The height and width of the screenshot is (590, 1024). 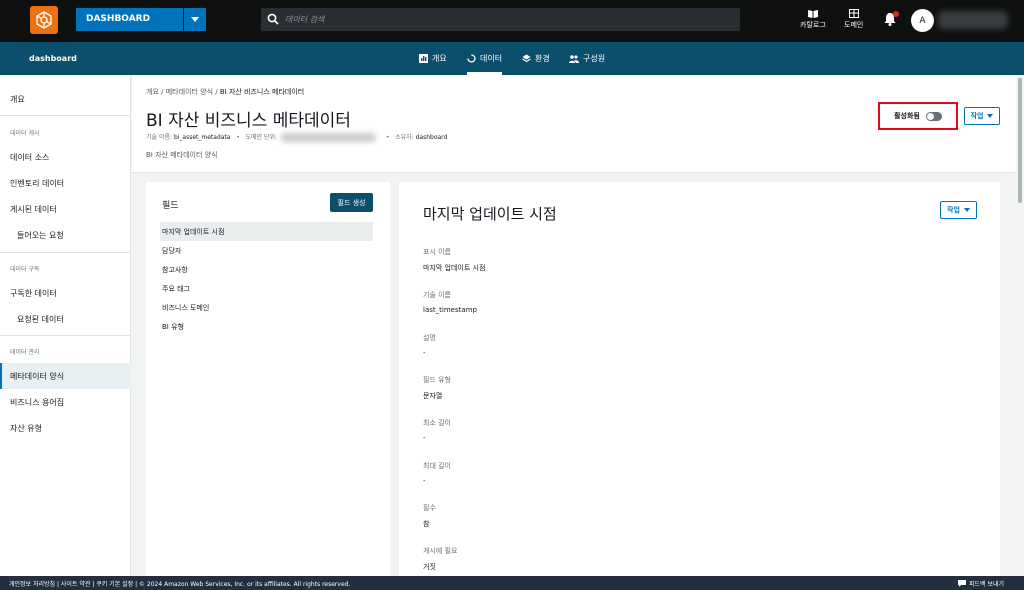 I want to click on domain-unit-redacted, so click(x=328, y=137).